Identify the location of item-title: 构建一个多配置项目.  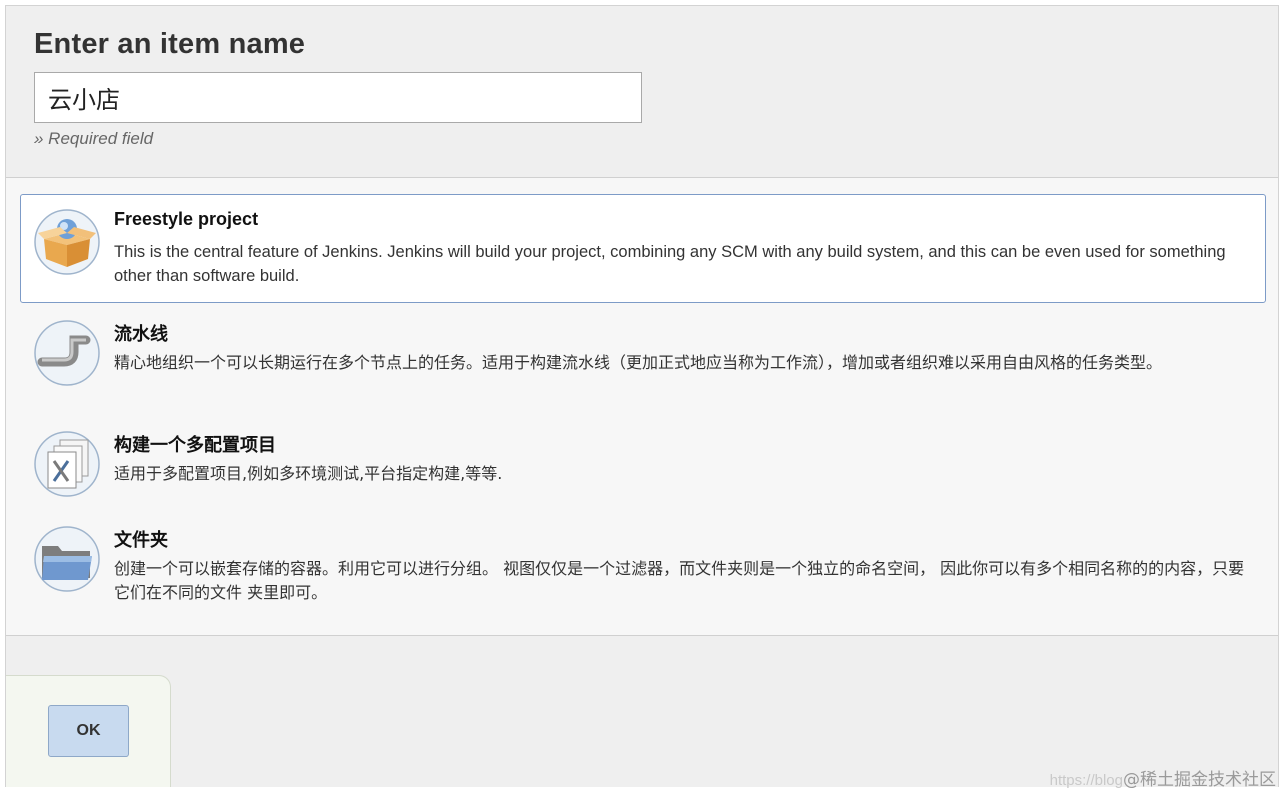
(195, 445).